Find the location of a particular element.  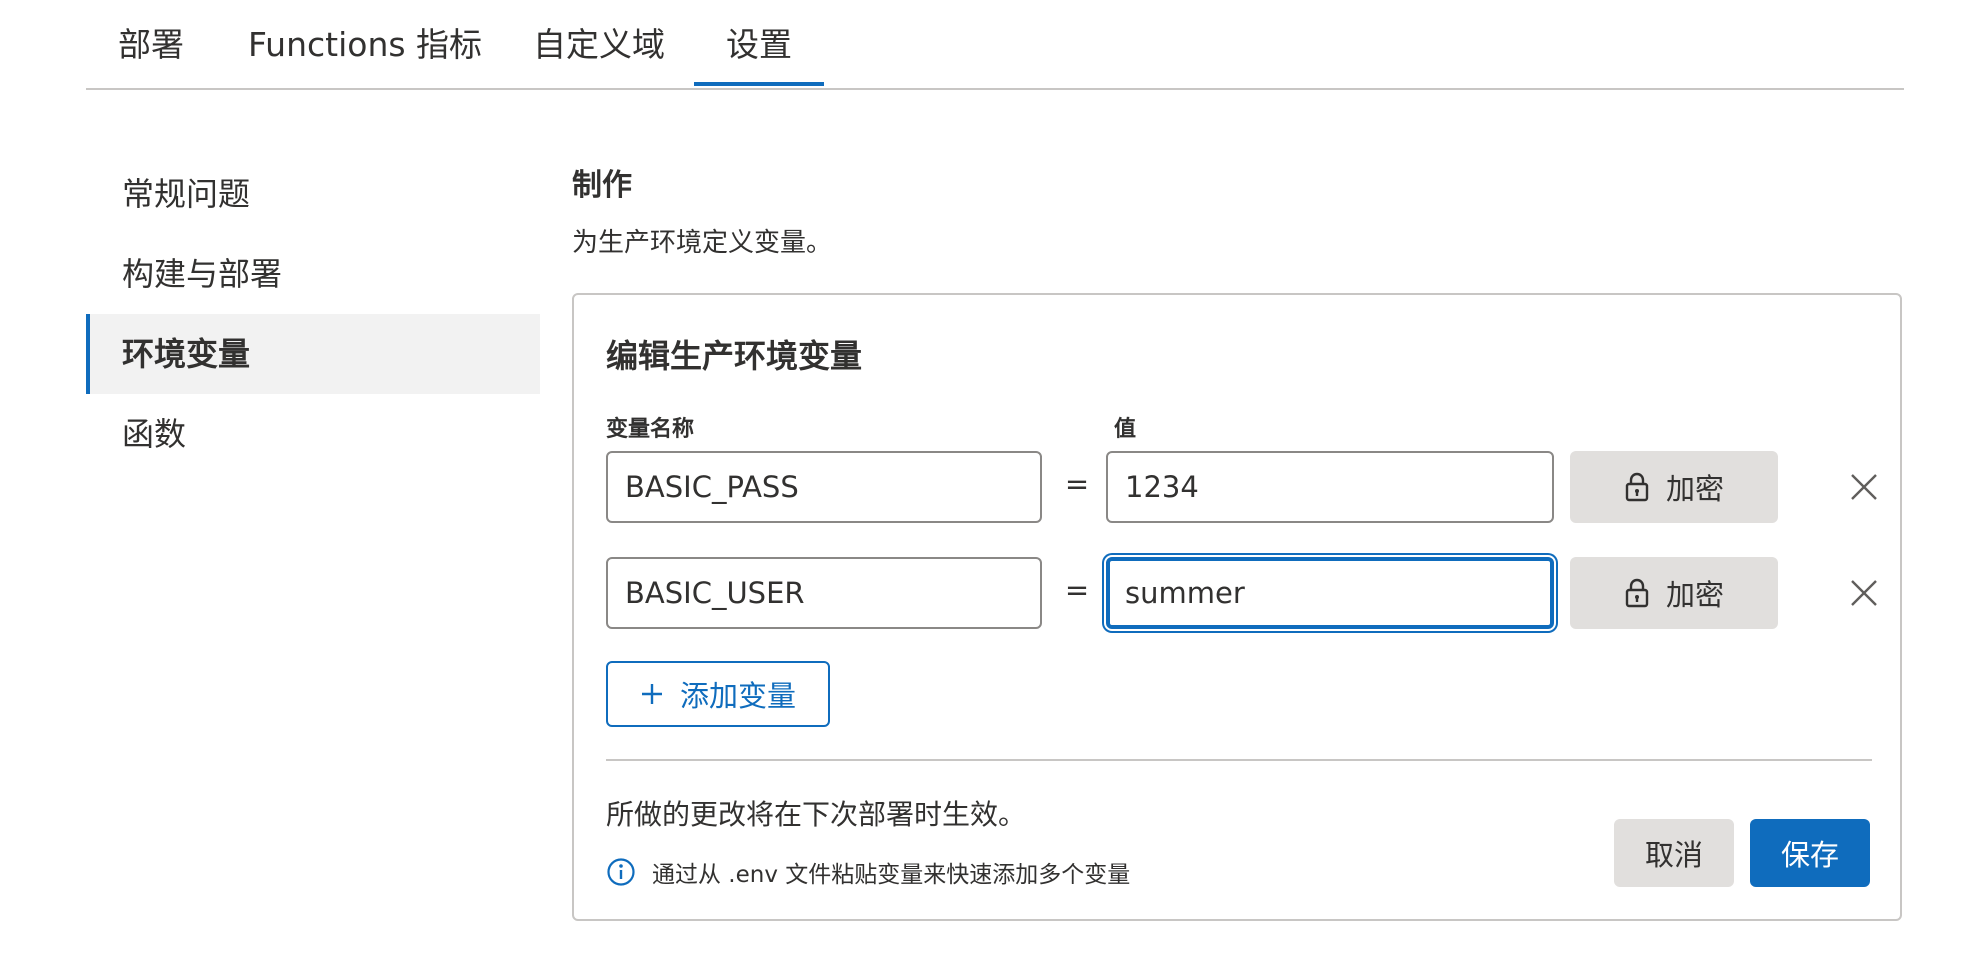

info-hint: 通过从 .env 文件粘贴变量来快速添加多个变量 is located at coordinates (868, 872).